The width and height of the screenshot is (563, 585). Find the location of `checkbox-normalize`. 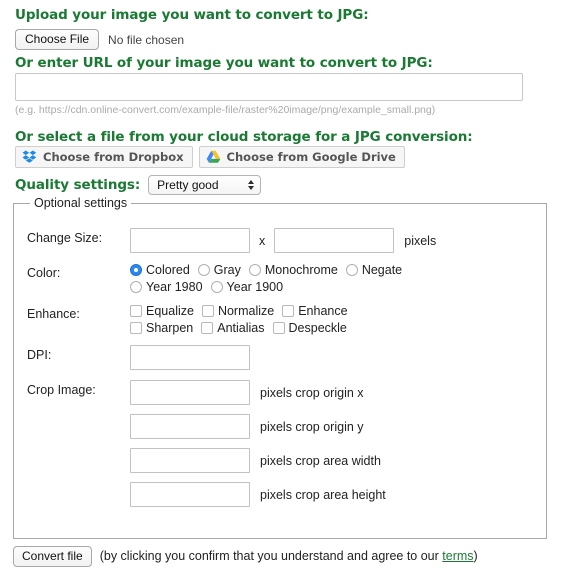

checkbox-normalize is located at coordinates (207, 311).